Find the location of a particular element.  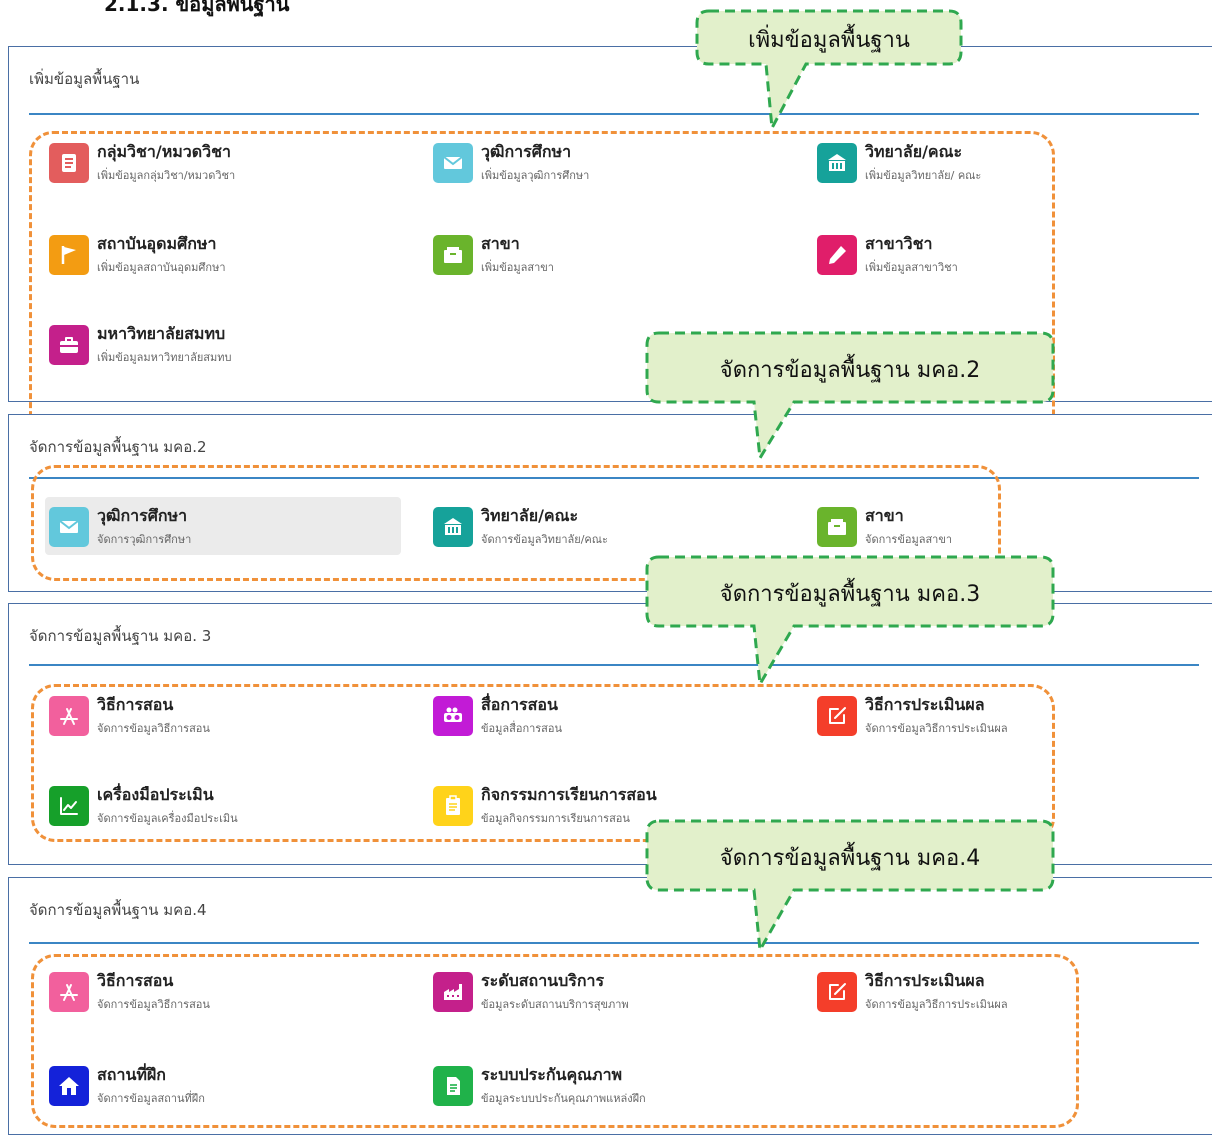

menu-item-subtitle: จัดการข้อมูลสาขา is located at coordinates (909, 539).